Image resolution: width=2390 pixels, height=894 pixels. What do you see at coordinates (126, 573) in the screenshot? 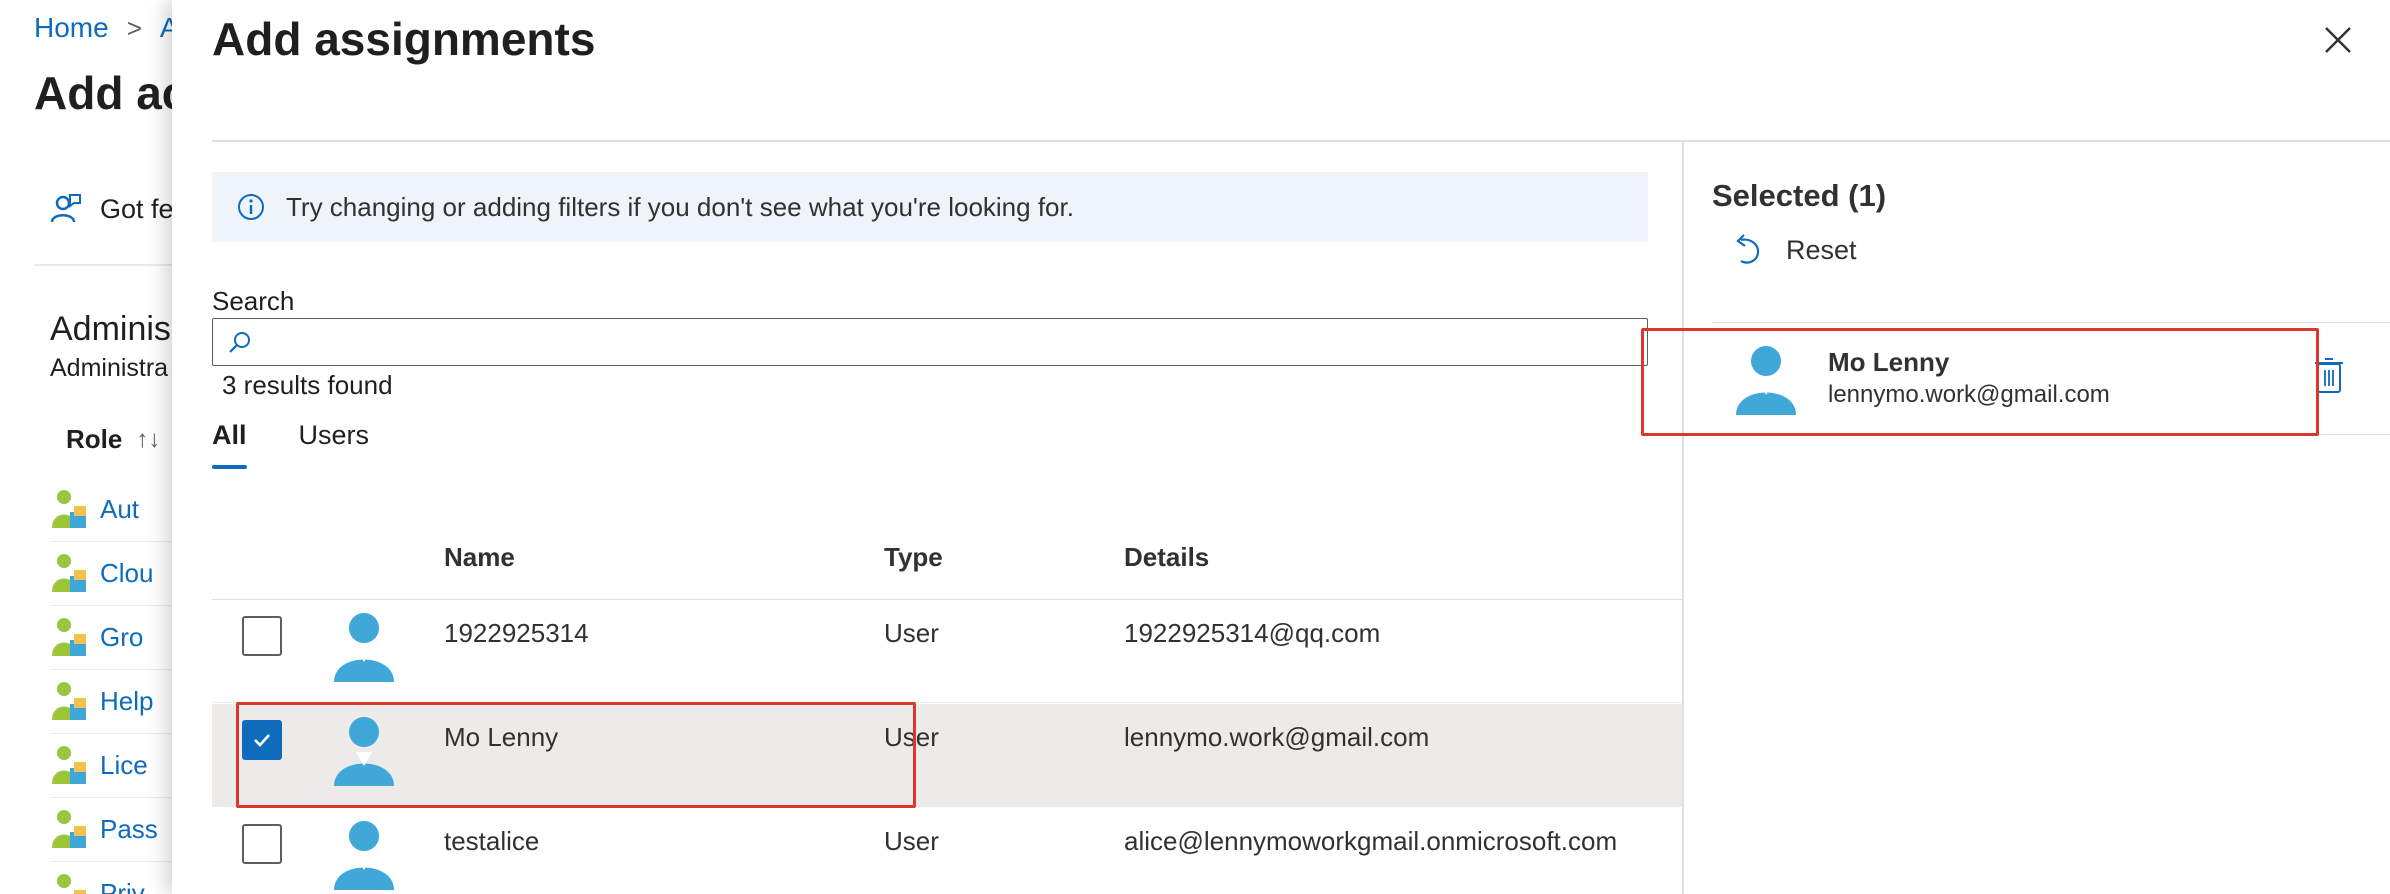
I see `role-name: Clou` at bounding box center [126, 573].